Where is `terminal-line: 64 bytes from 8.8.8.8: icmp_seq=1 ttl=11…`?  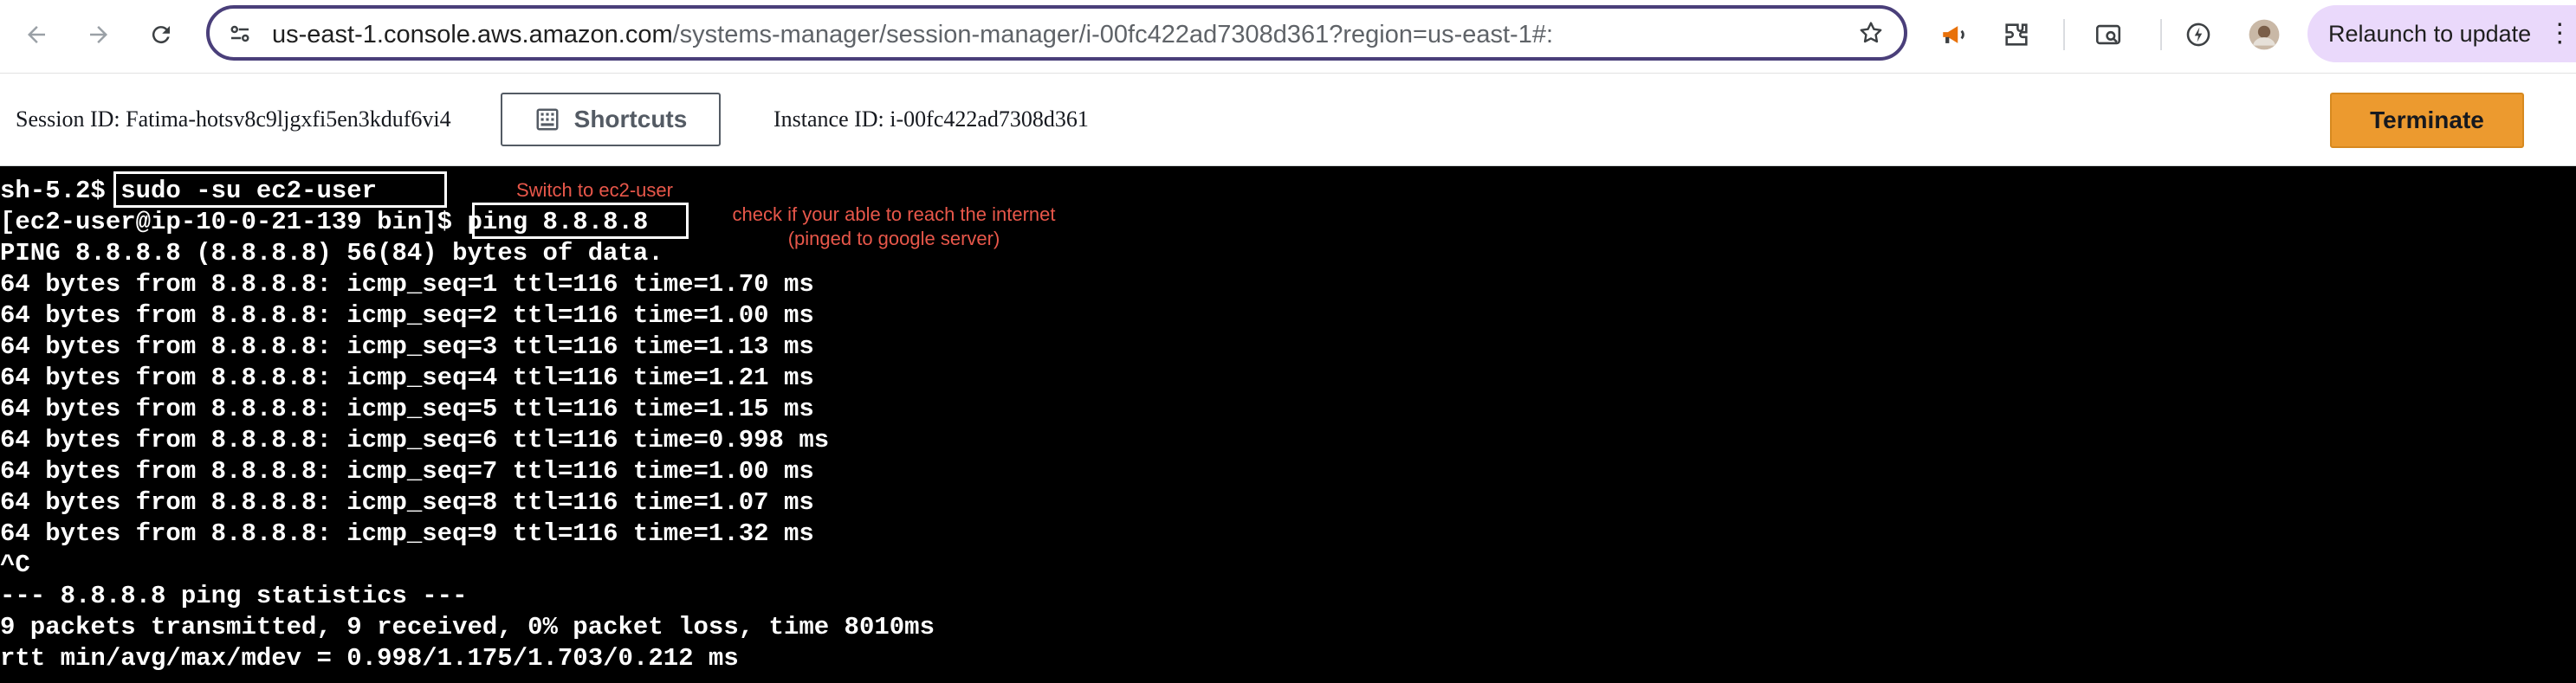 terminal-line: 64 bytes from 8.8.8.8: icmp_seq=1 ttl=11… is located at coordinates (407, 284).